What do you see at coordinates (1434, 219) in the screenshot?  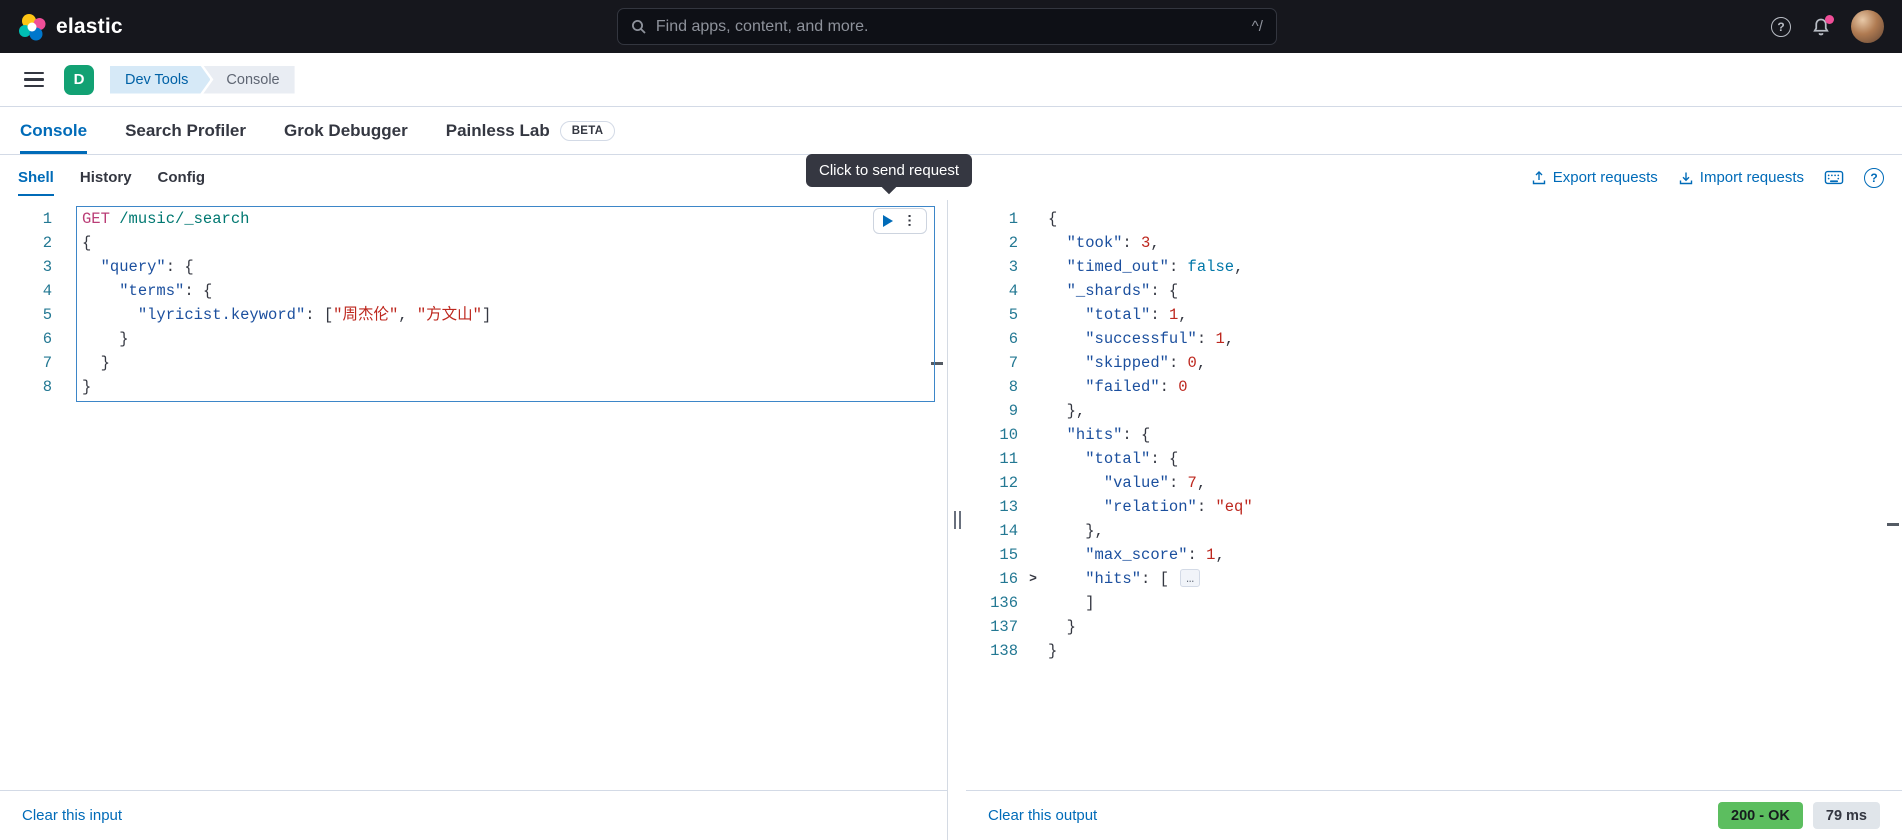 I see `code-line: 1{` at bounding box center [1434, 219].